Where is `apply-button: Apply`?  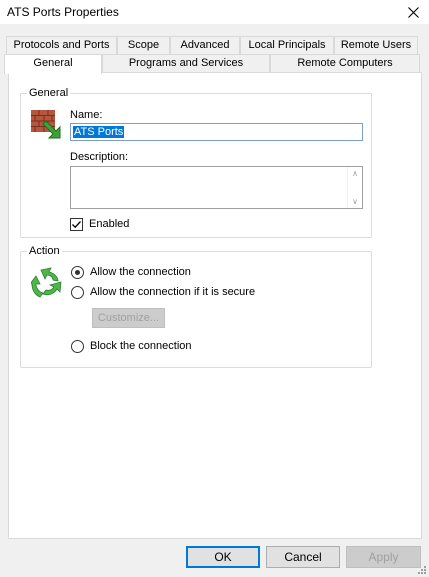 apply-button: Apply is located at coordinates (383, 557).